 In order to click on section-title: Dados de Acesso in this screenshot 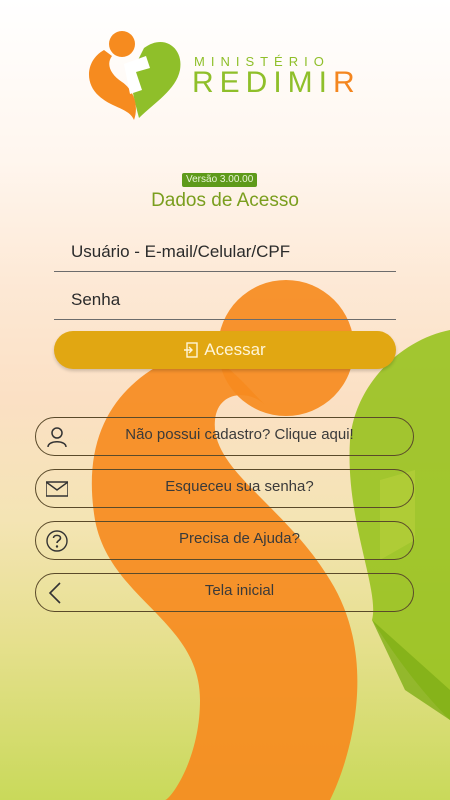, I will do `click(225, 200)`.